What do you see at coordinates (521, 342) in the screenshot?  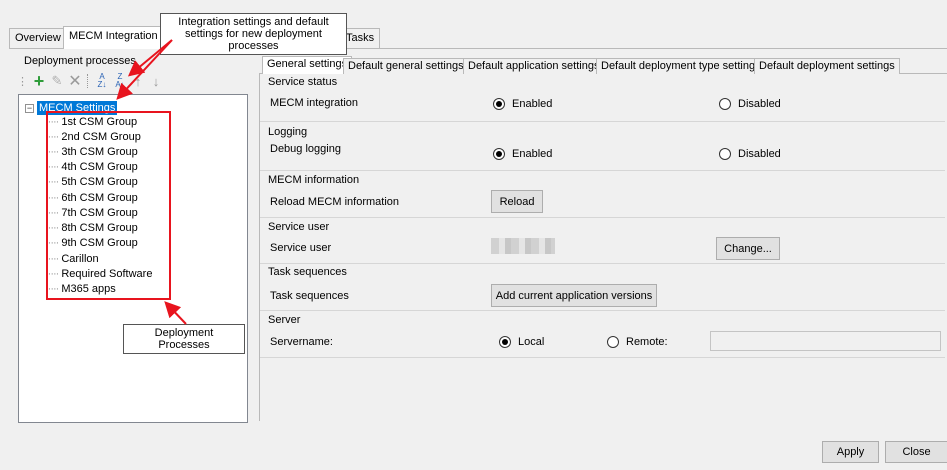 I see `server-local-radio: Local` at bounding box center [521, 342].